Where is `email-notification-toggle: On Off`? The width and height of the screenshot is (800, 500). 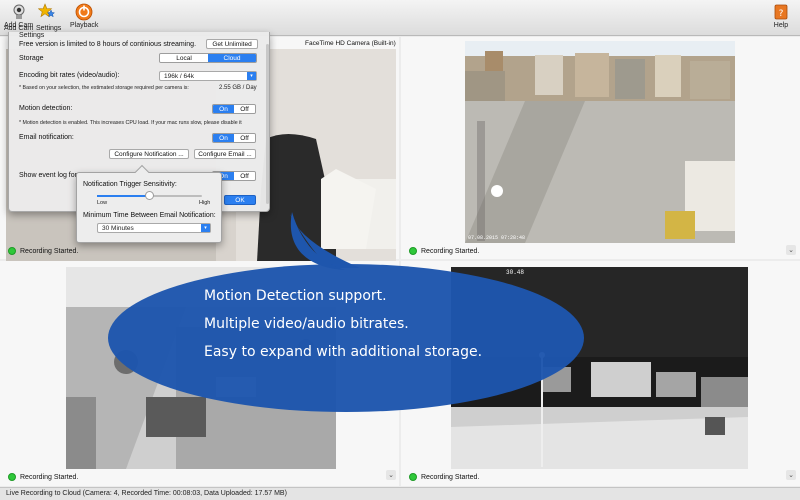 email-notification-toggle: On Off is located at coordinates (234, 138).